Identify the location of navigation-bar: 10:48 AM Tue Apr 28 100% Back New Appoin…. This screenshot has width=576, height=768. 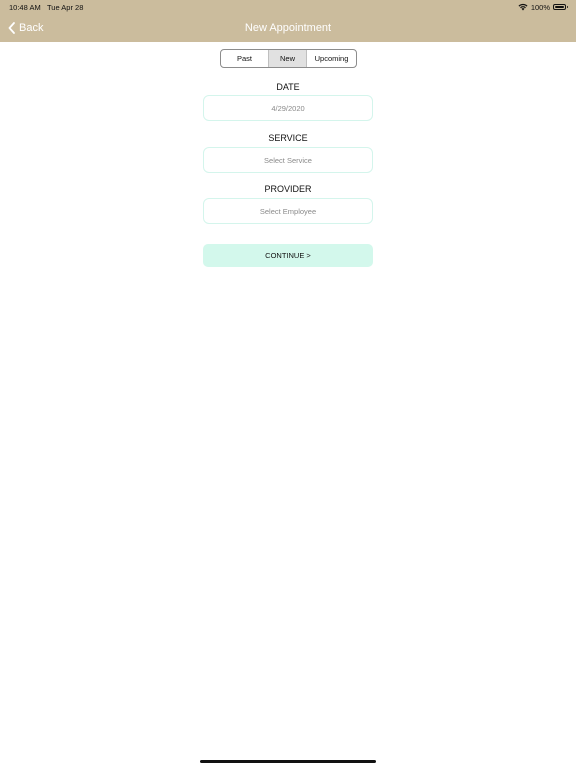
(288, 21).